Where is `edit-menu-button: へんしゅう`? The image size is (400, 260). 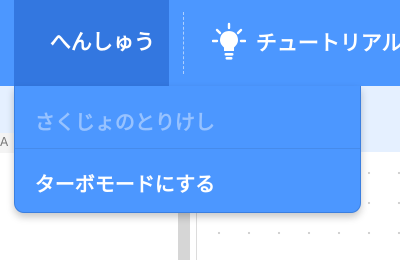
edit-menu-button: へんしゅう is located at coordinates (91, 43).